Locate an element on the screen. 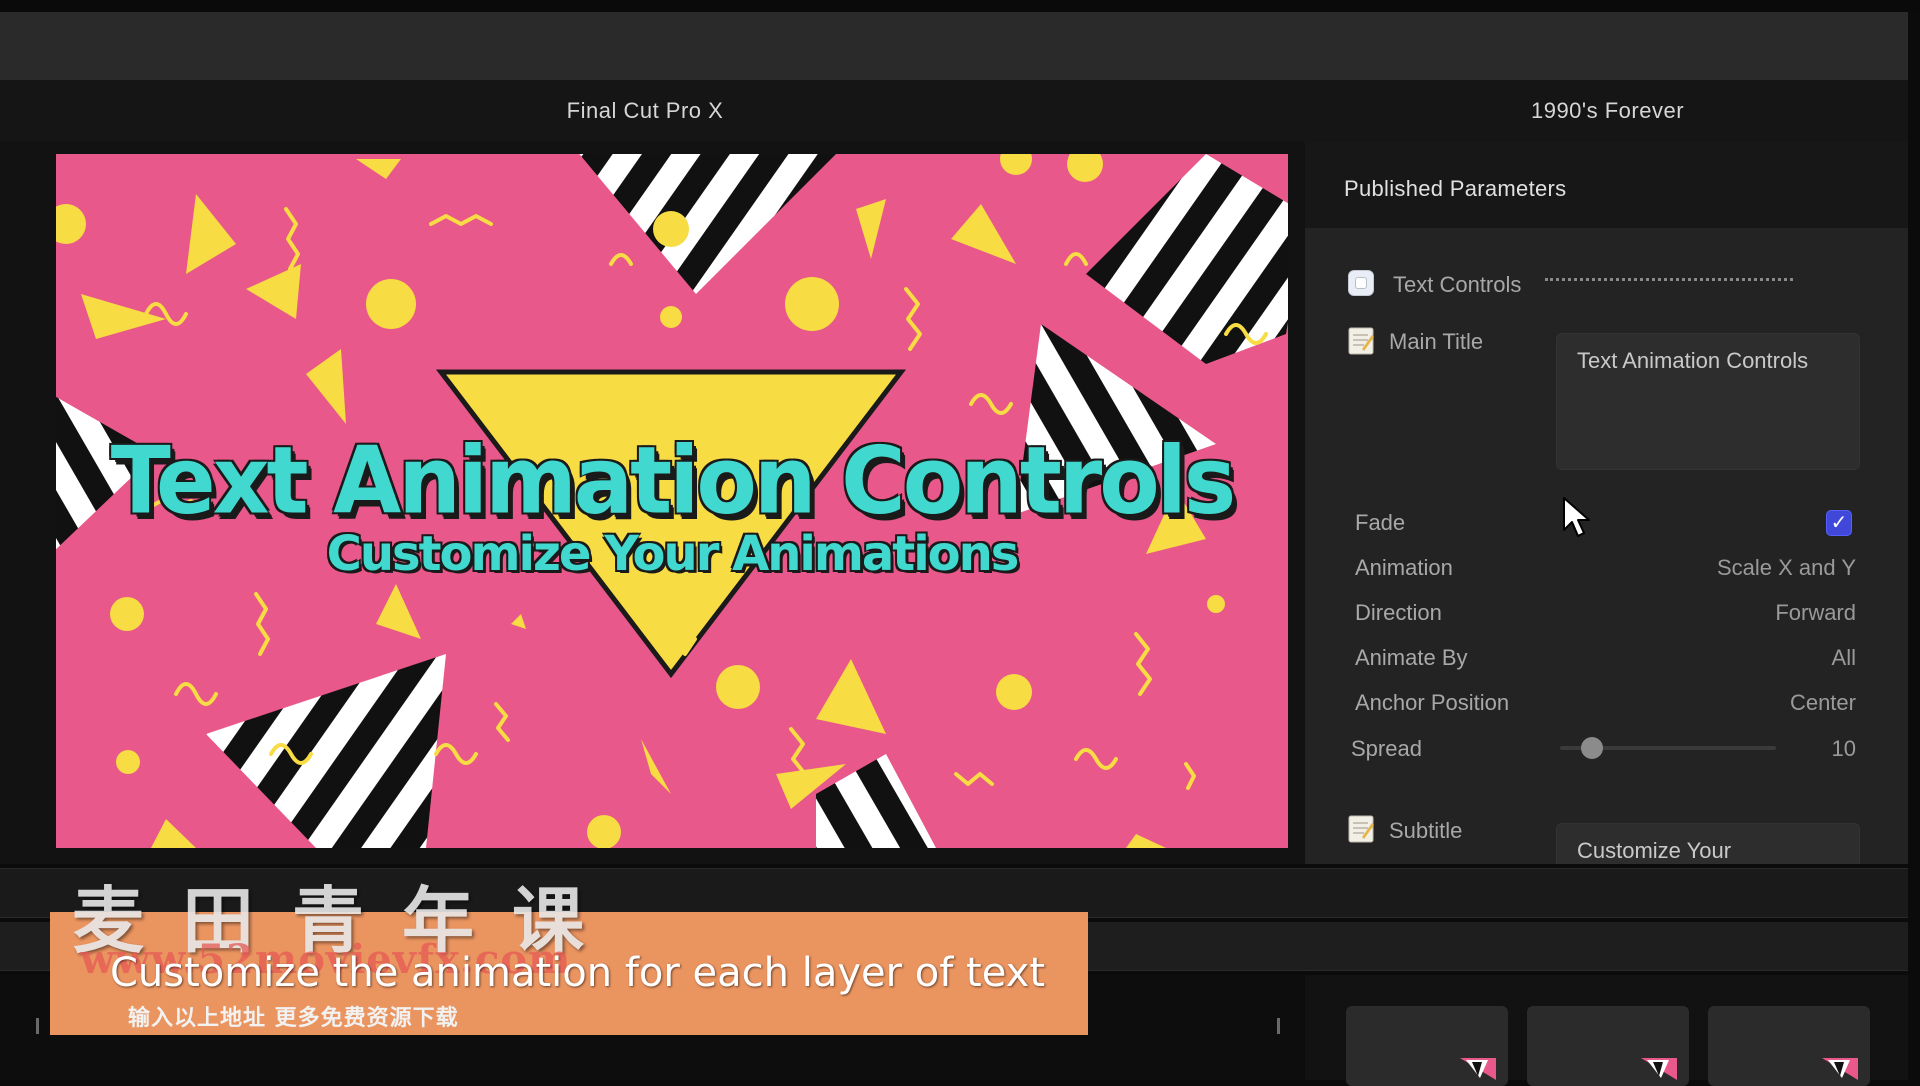  text-controls-label: Text Controls is located at coordinates (1457, 284).